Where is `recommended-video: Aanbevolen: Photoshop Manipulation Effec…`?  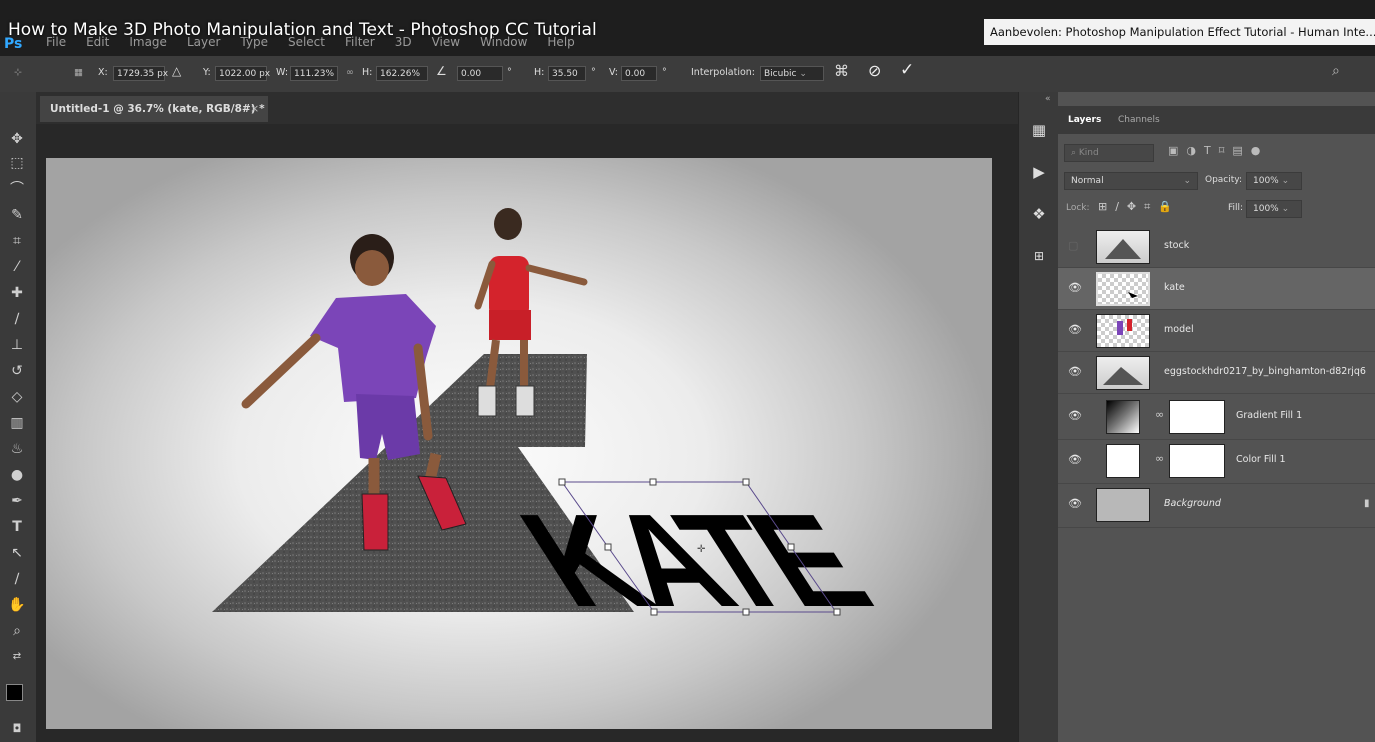 recommended-video: Aanbevolen: Photoshop Manipulation Effec… is located at coordinates (1179, 32).